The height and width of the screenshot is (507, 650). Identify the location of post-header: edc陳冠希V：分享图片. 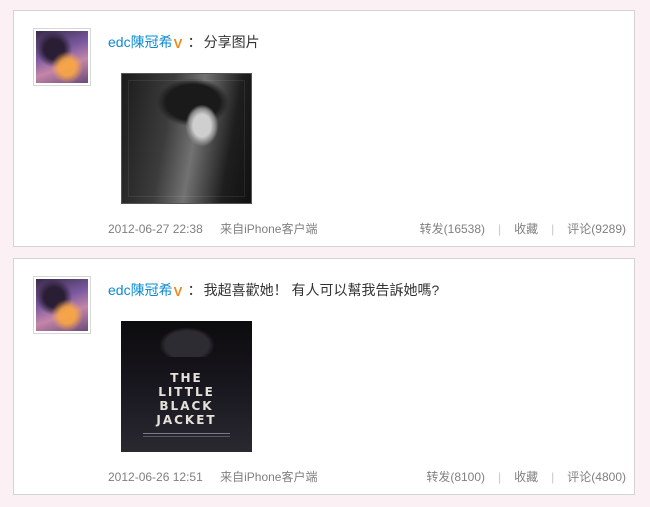
(184, 42).